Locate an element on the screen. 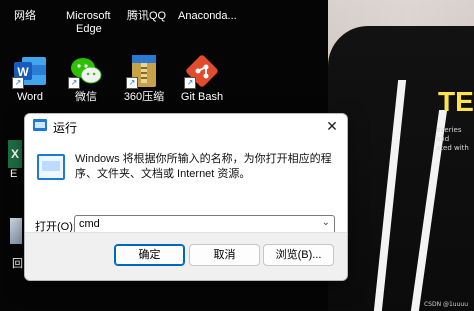 Image resolution: width=474 pixels, height=311 pixels. desktop-icon-label: Edge is located at coordinates (89, 29).